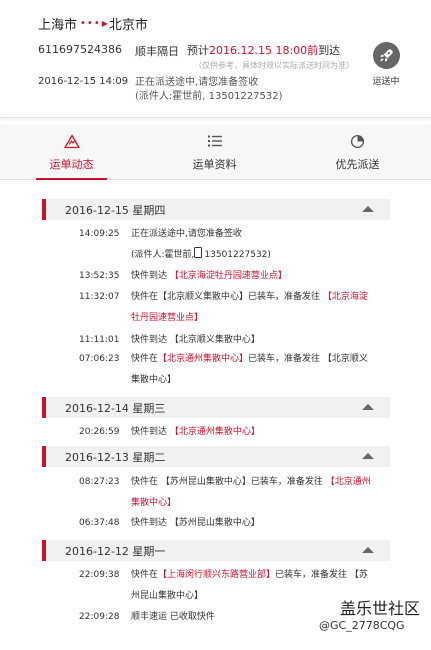  What do you see at coordinates (357, 164) in the screenshot?
I see `tab-priority-label: 优先派送` at bounding box center [357, 164].